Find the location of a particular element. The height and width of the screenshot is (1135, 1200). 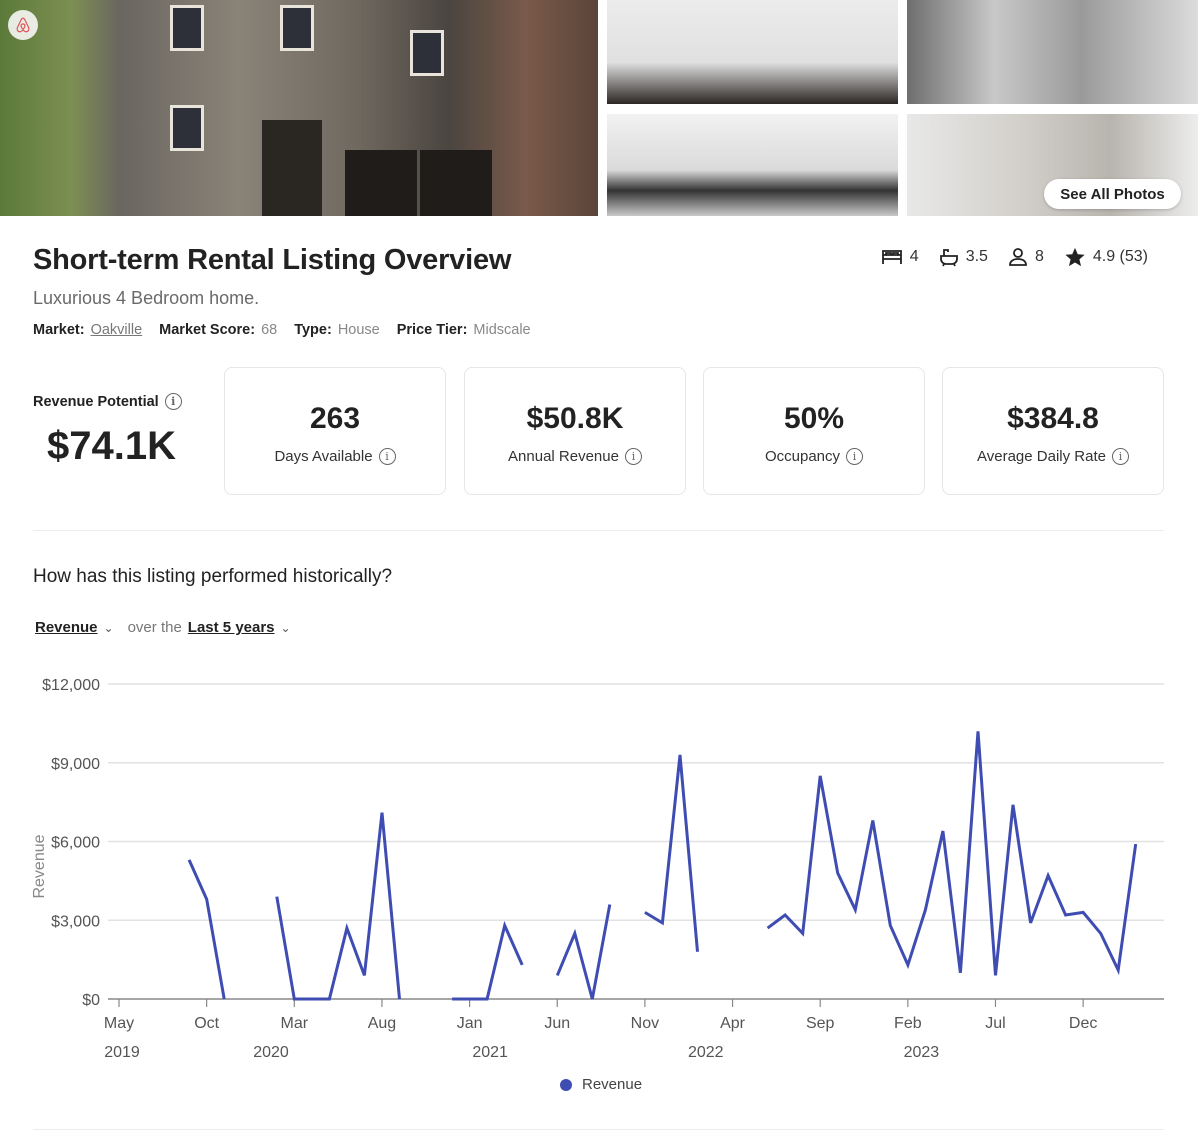

person-icon is located at coordinates (1018, 257).